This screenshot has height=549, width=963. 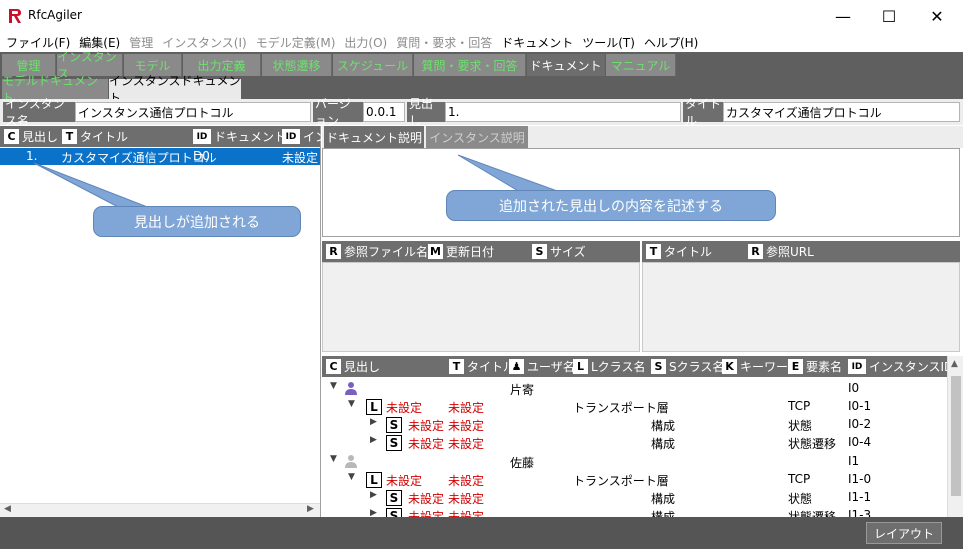 What do you see at coordinates (297, 181) in the screenshot?
I see `callout-pointers` at bounding box center [297, 181].